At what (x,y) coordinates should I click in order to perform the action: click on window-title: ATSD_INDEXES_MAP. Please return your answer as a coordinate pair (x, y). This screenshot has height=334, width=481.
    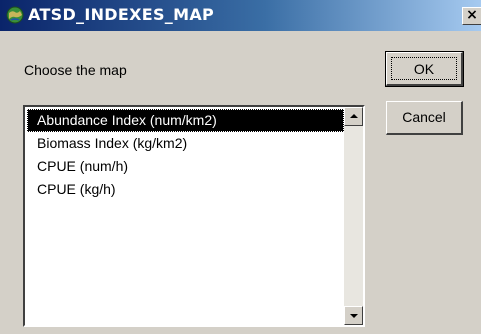
    Looking at the image, I should click on (121, 14).